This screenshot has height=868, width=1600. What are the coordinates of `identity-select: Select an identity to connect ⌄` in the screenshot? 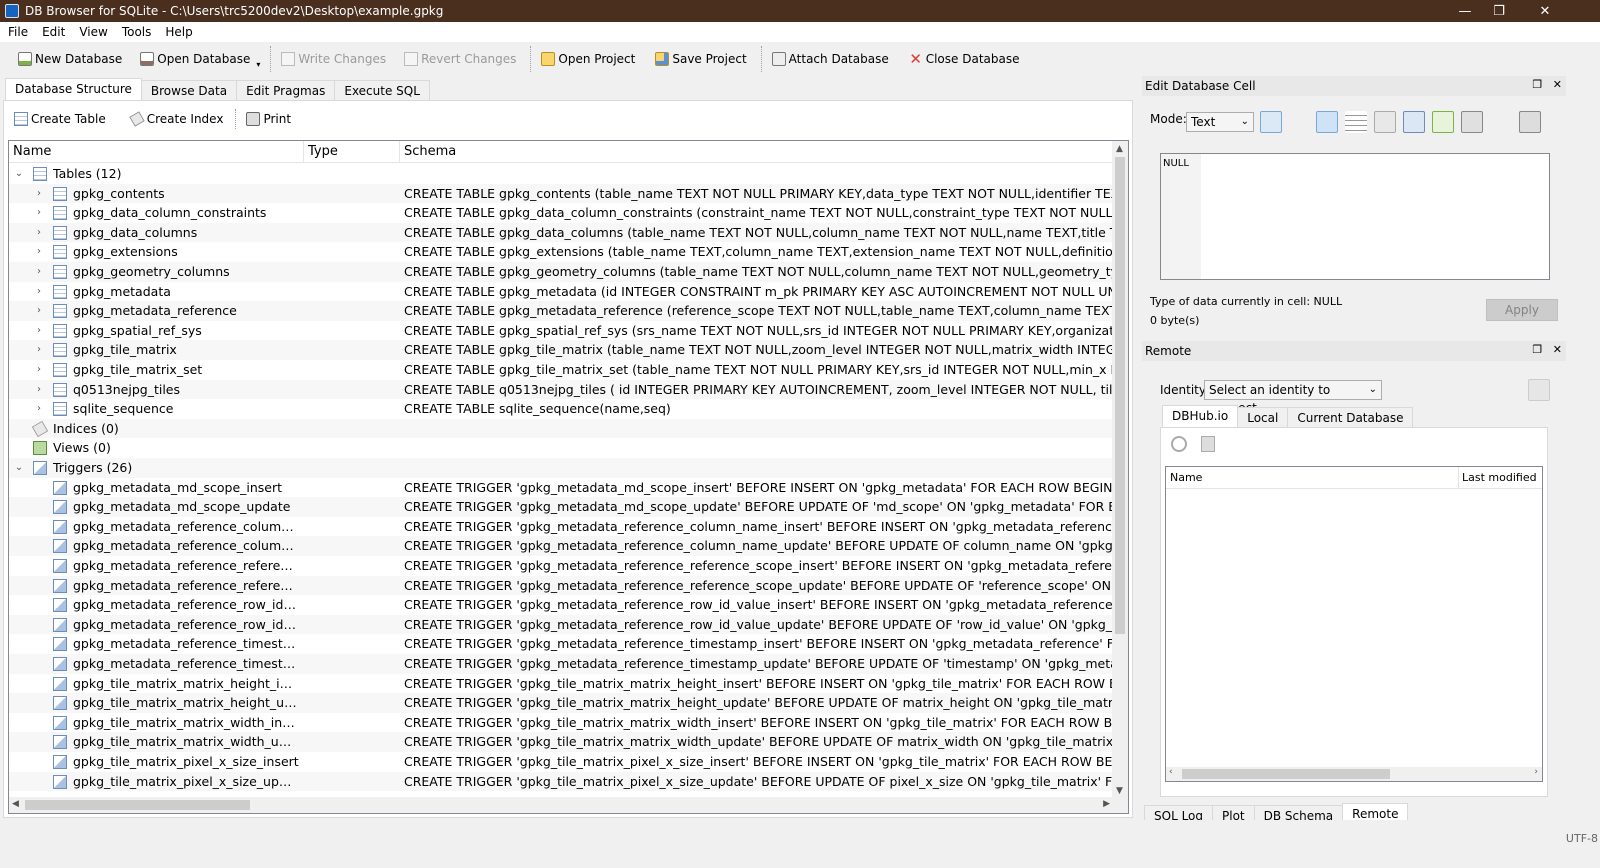 It's located at (1293, 397).